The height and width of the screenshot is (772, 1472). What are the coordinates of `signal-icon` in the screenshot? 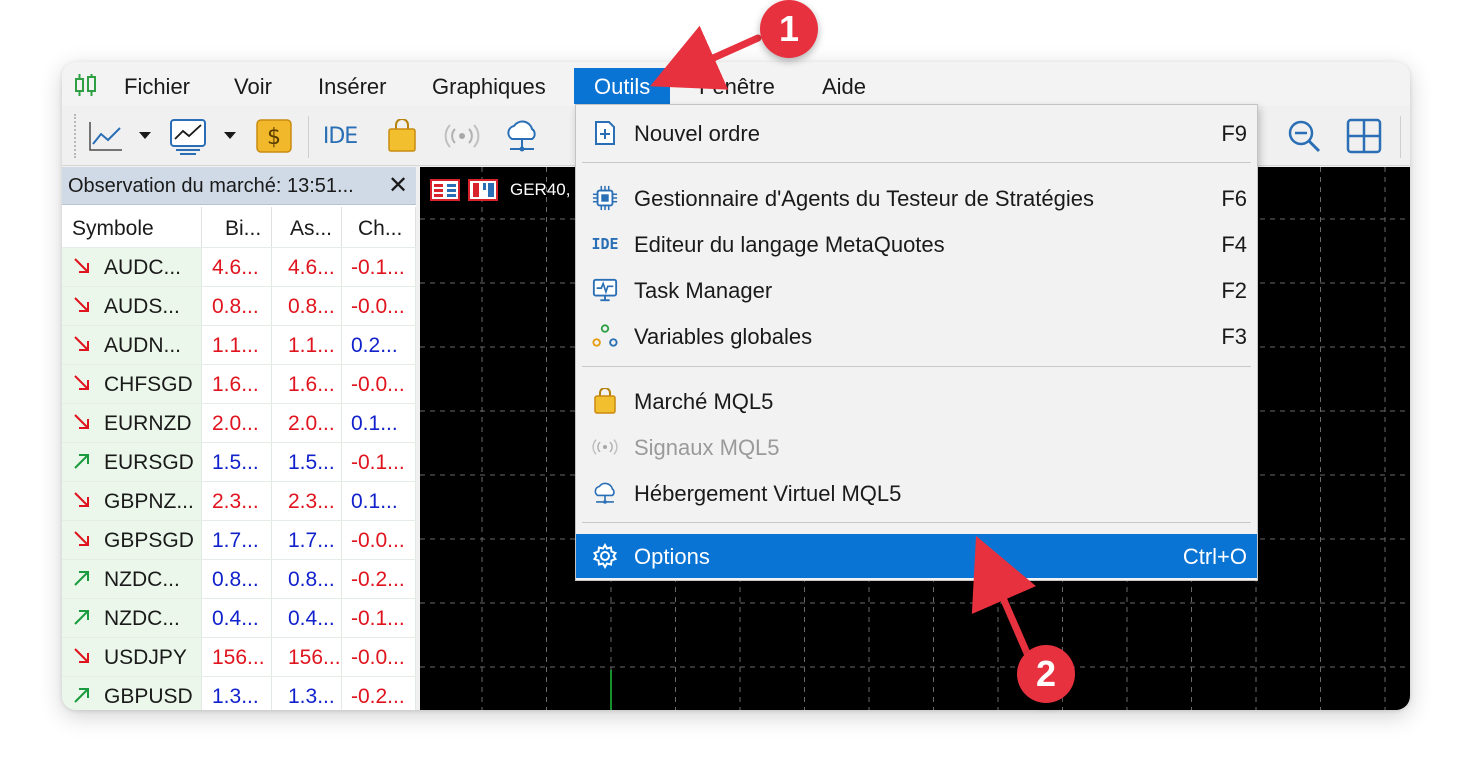 It's located at (605, 447).